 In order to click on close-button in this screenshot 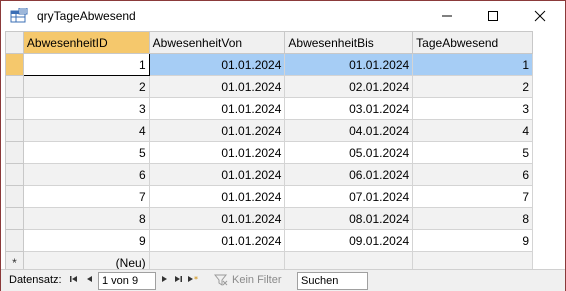, I will do `click(540, 16)`.